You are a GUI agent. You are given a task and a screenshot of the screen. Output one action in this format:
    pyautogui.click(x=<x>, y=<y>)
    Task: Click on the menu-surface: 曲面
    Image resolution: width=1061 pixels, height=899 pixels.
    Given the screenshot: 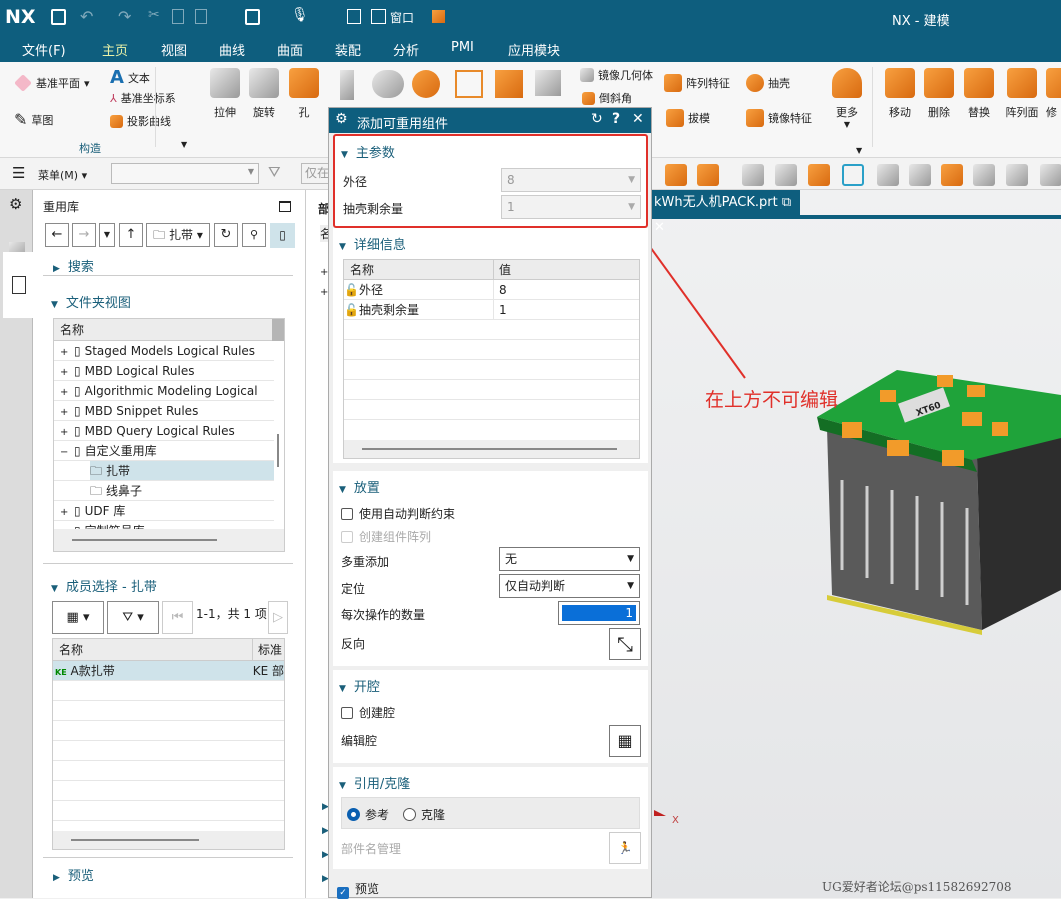 What is the action you would take?
    pyautogui.click(x=290, y=49)
    